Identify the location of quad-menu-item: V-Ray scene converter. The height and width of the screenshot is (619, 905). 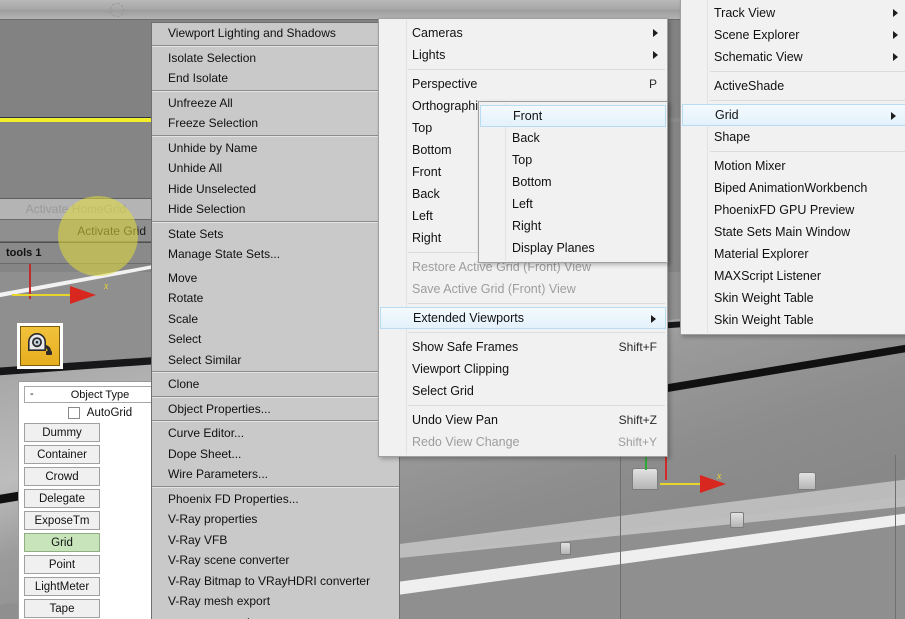
(275, 560).